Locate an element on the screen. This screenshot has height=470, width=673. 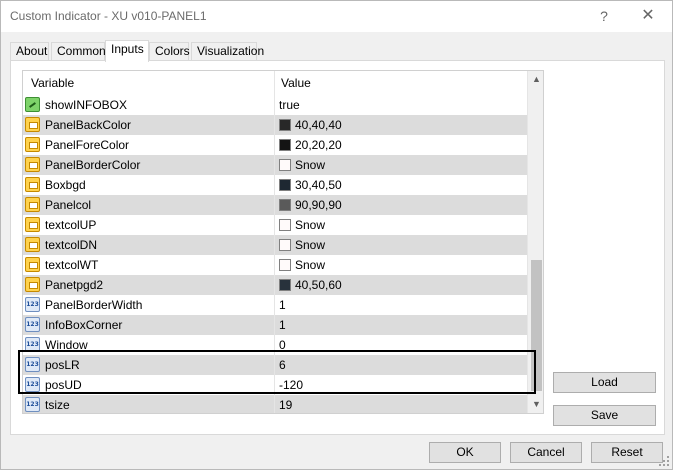
variable-cell: posUD is located at coordinates (149, 385).